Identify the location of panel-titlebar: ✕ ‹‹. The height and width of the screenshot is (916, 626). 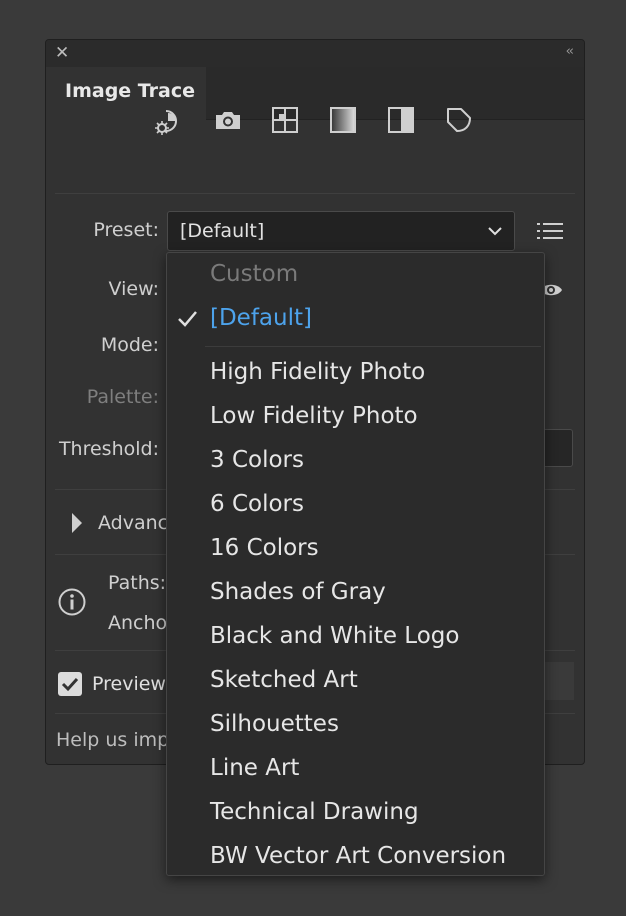
(315, 53).